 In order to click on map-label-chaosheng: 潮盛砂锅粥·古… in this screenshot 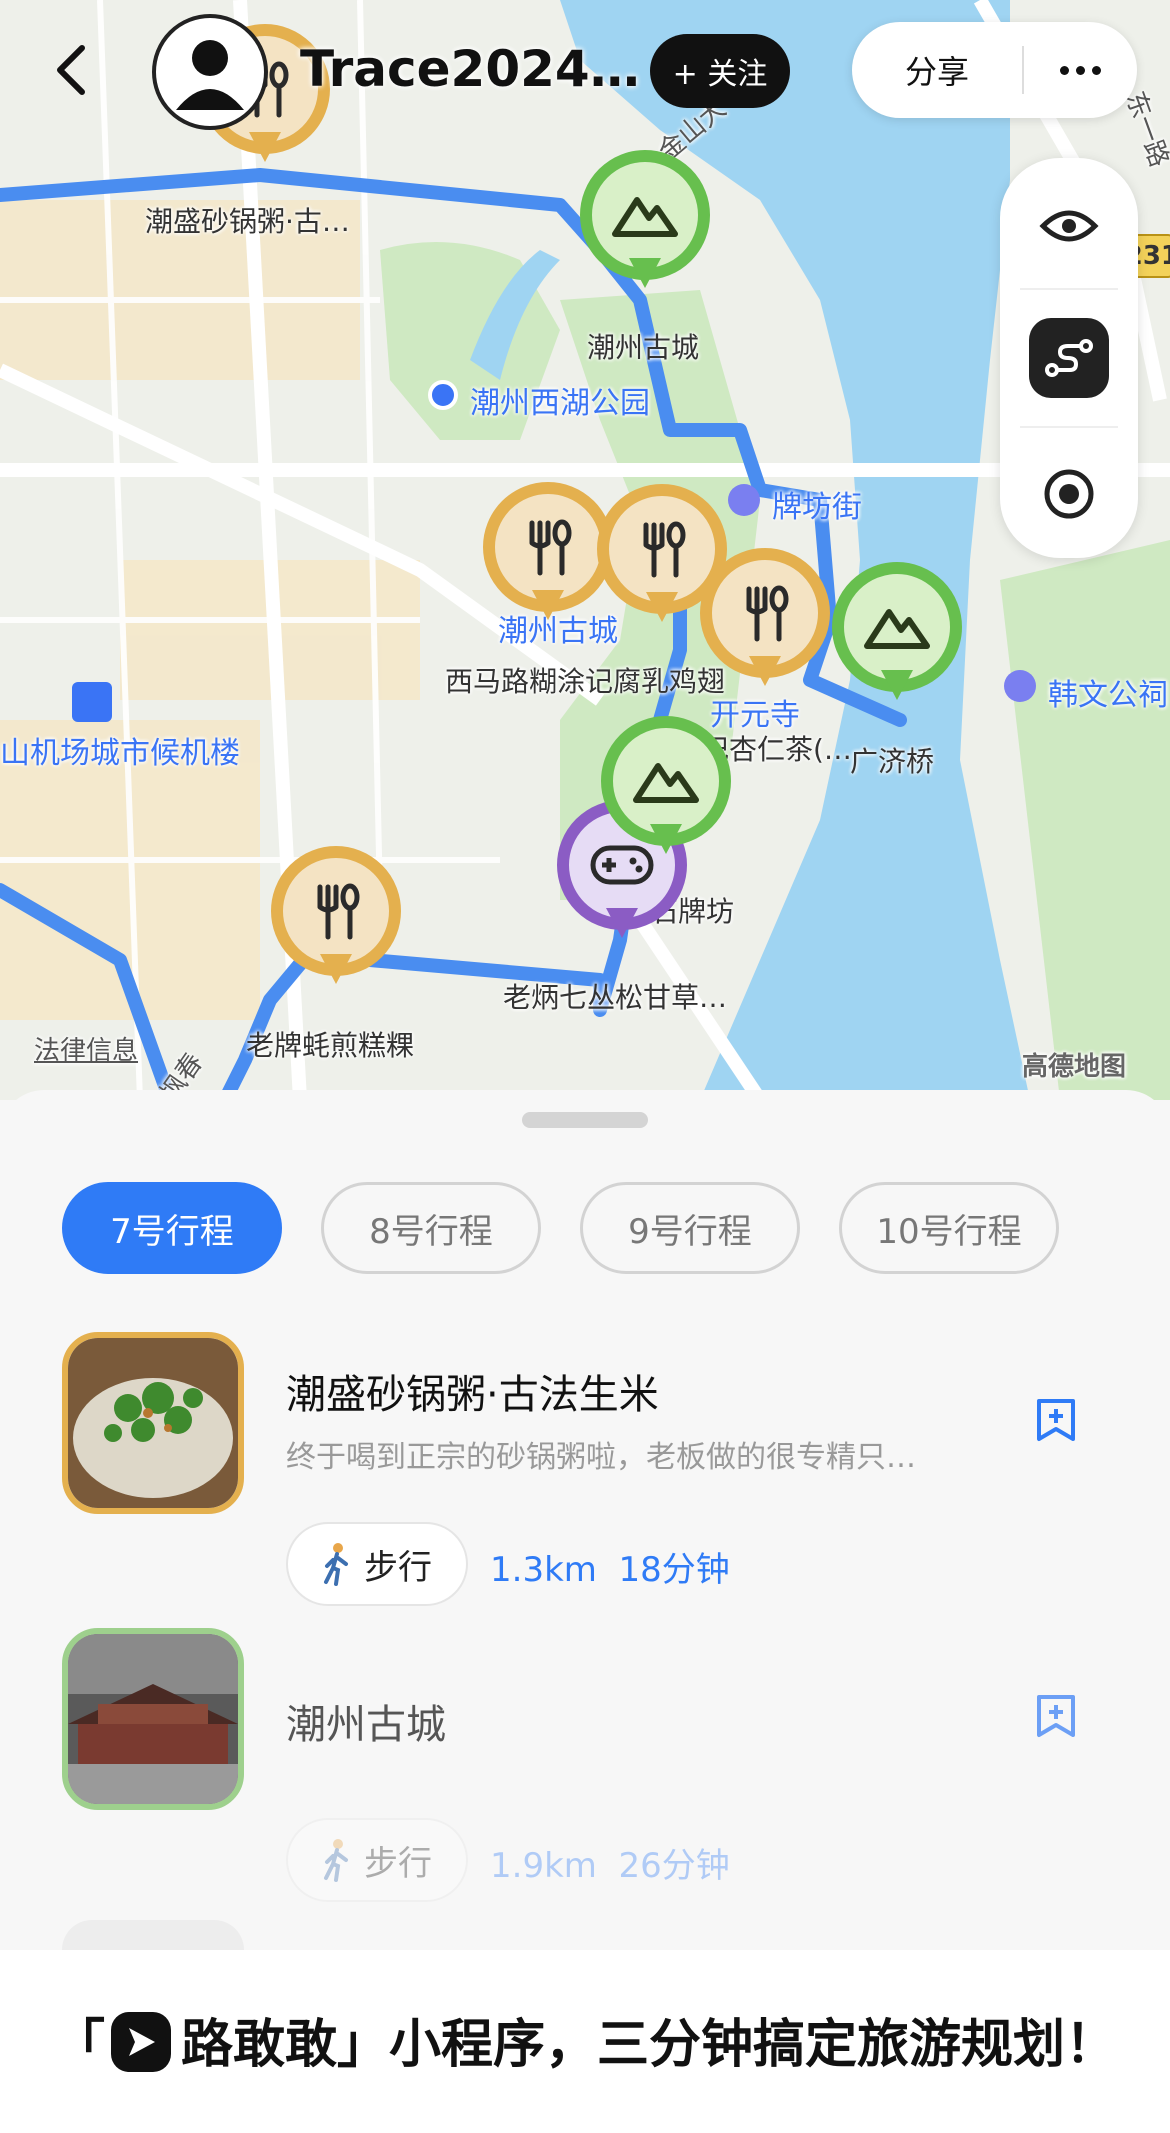, I will do `click(247, 221)`.